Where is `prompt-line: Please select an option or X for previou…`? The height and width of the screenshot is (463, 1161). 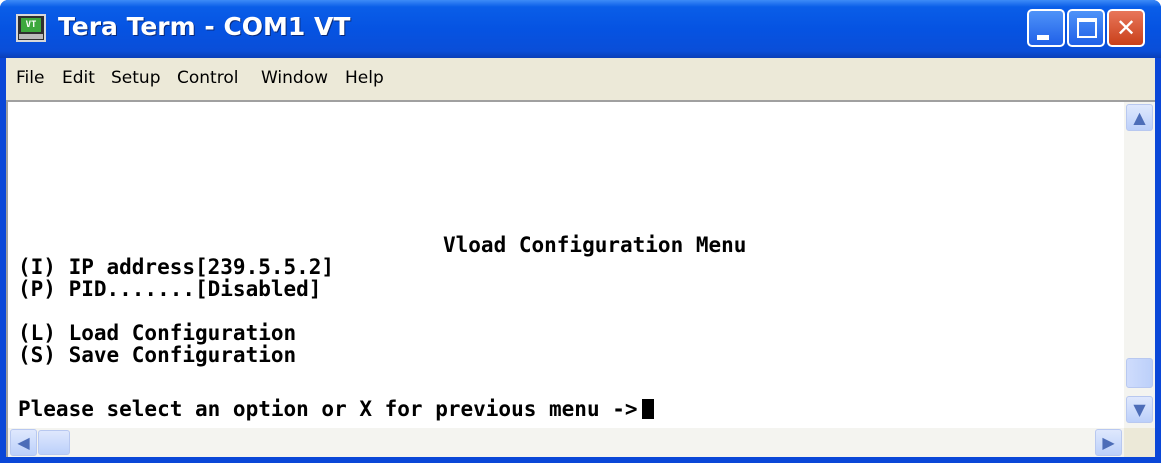
prompt-line: Please select an option or X for previou… is located at coordinates (336, 409).